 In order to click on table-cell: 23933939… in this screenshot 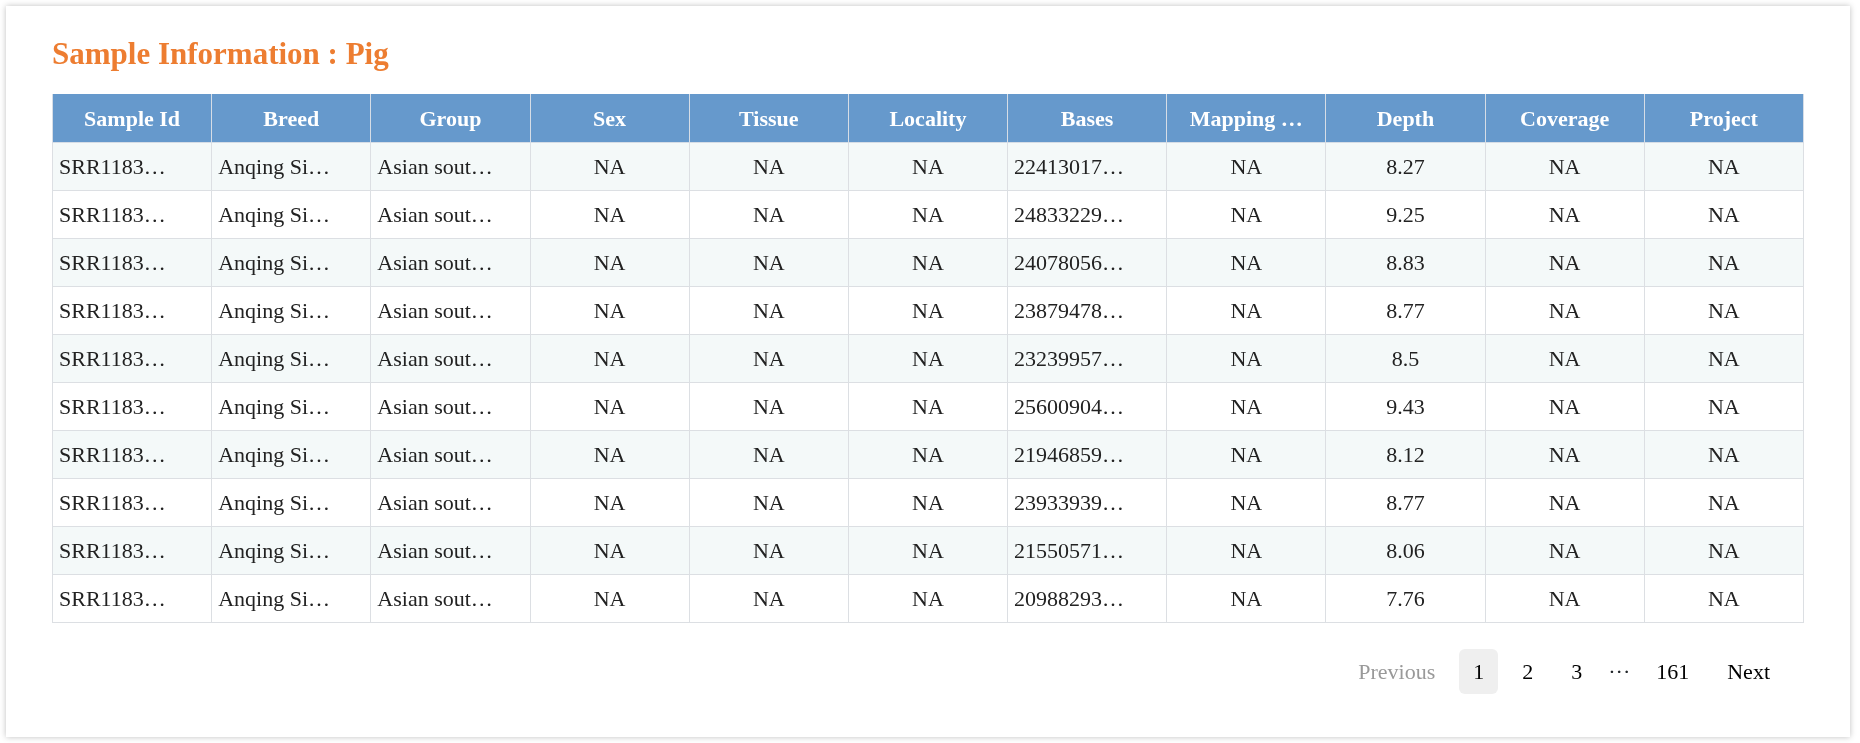, I will do `click(1087, 502)`.